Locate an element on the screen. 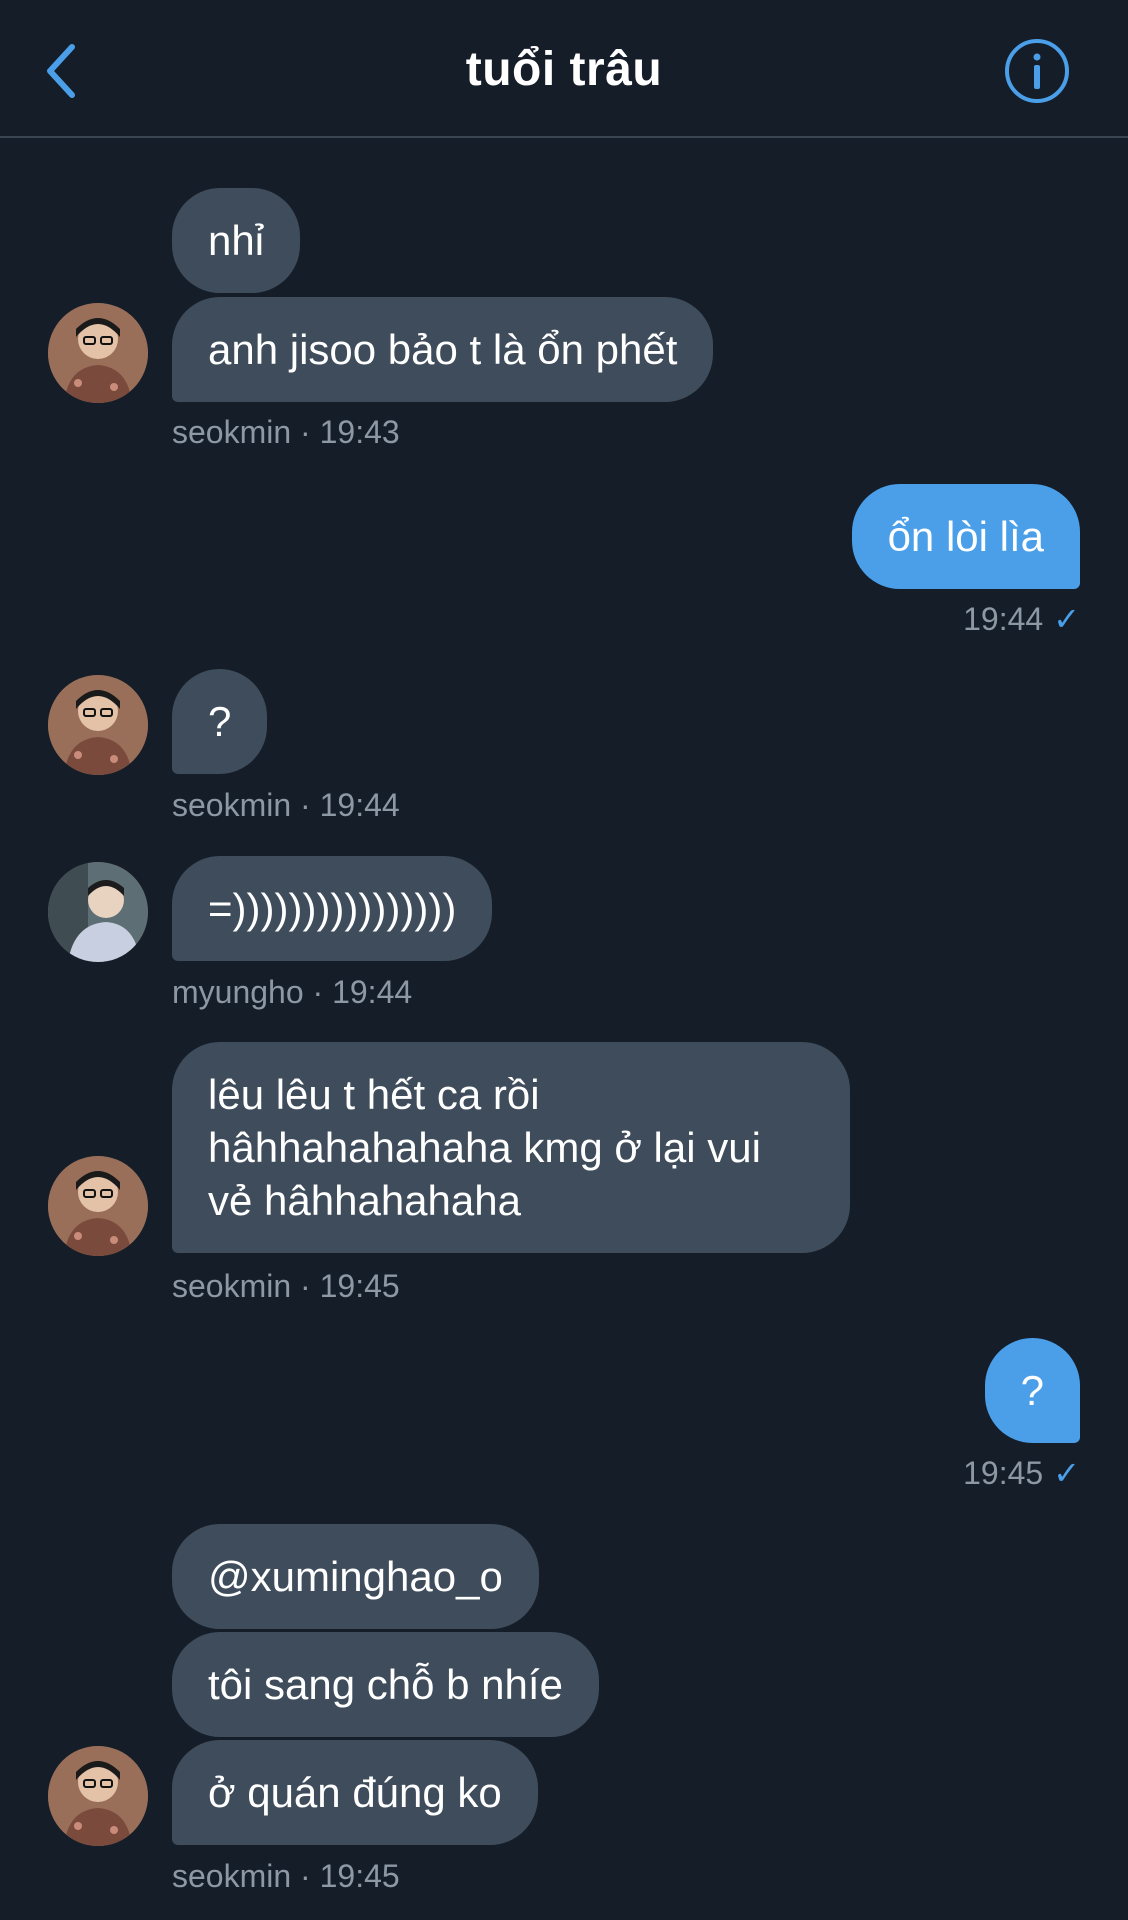 This screenshot has height=1920, width=1128. message-meta-outgoing: 19:45 ✓ is located at coordinates (1021, 1473).